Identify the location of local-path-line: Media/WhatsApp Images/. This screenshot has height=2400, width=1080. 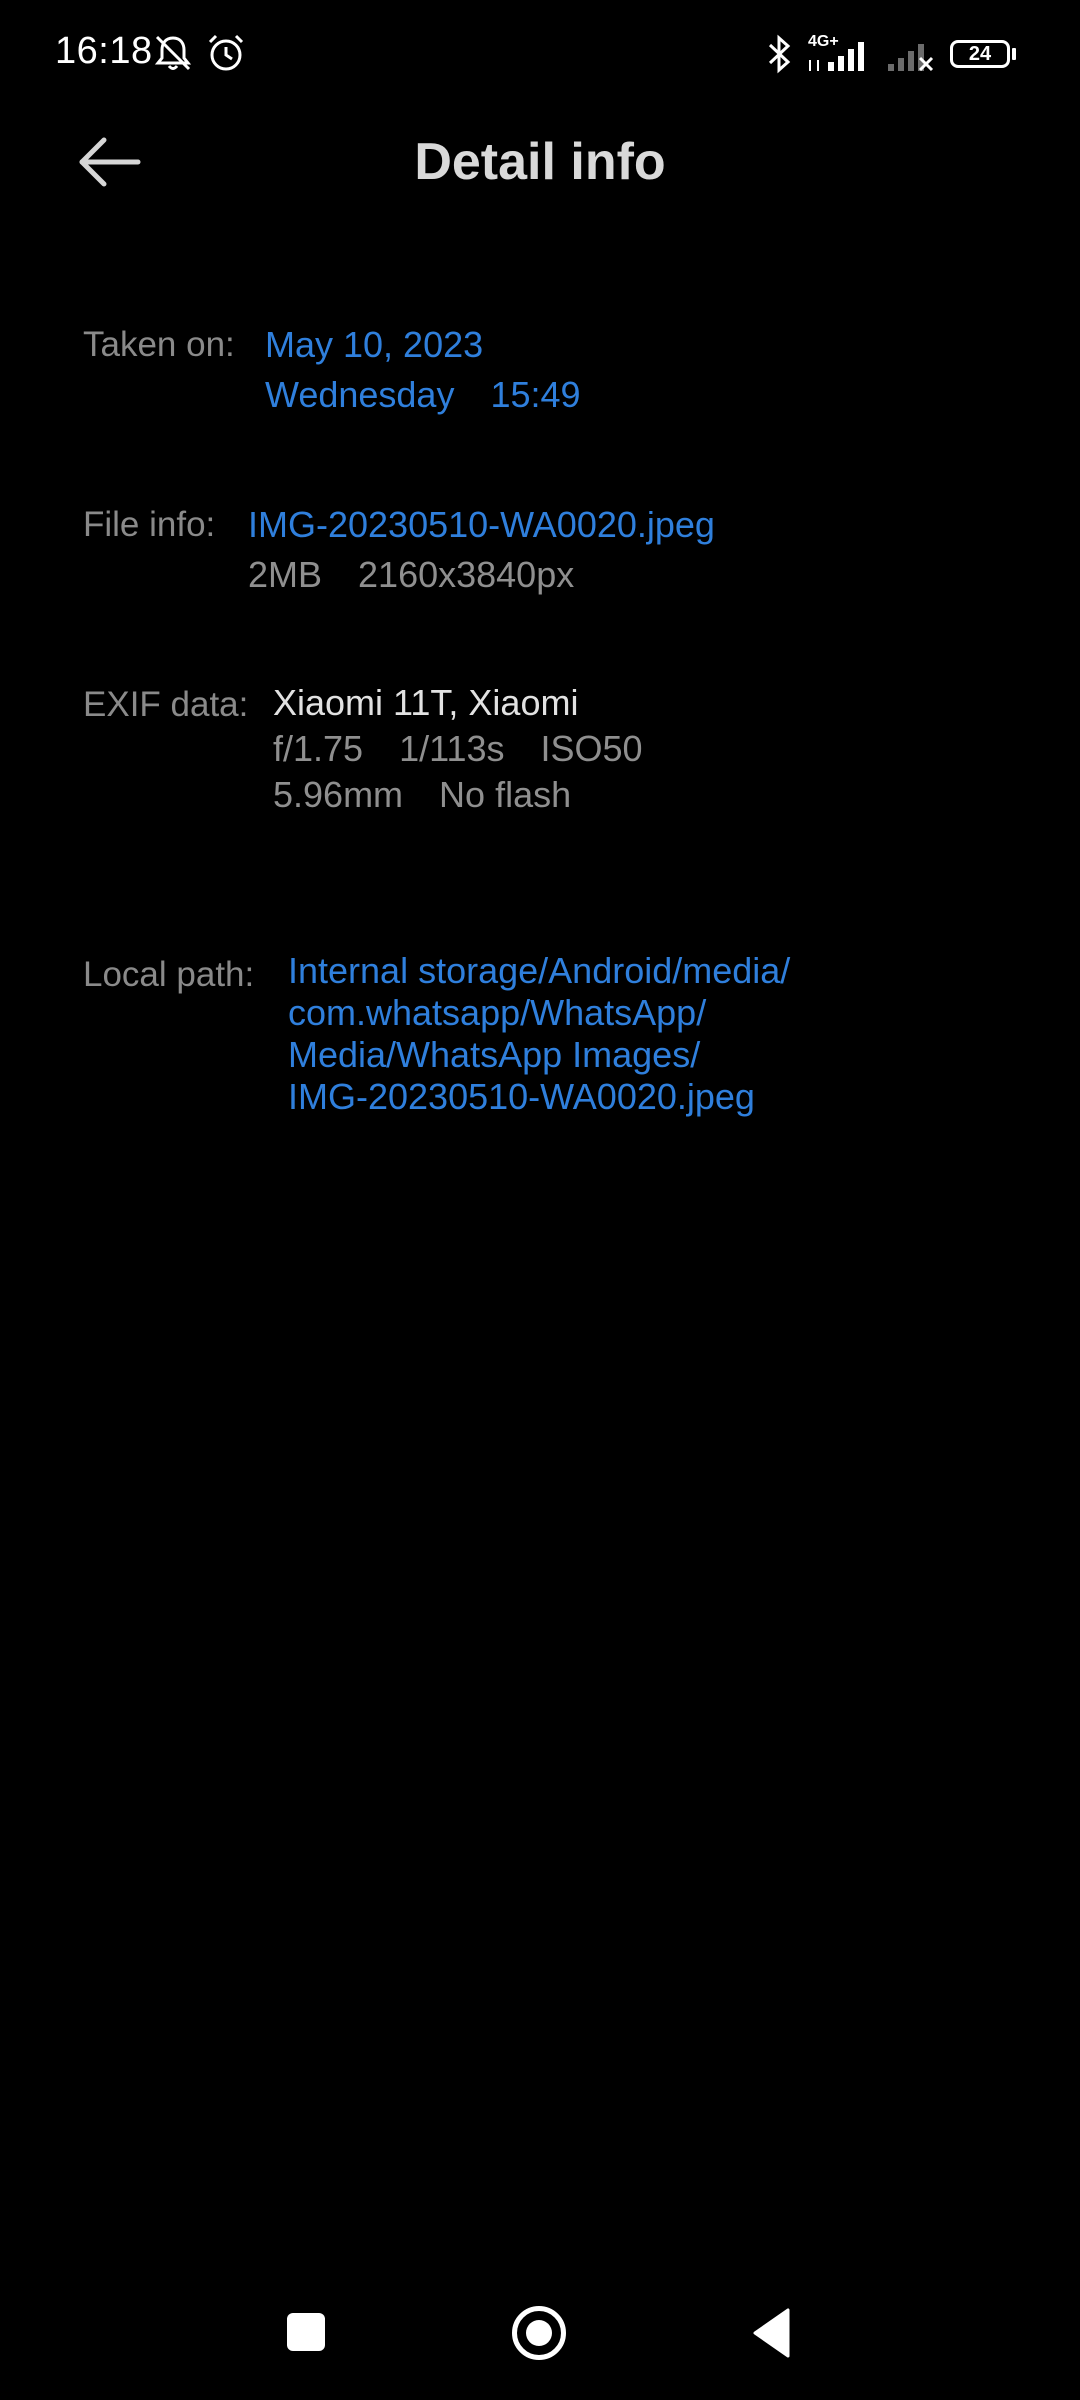
(494, 1054).